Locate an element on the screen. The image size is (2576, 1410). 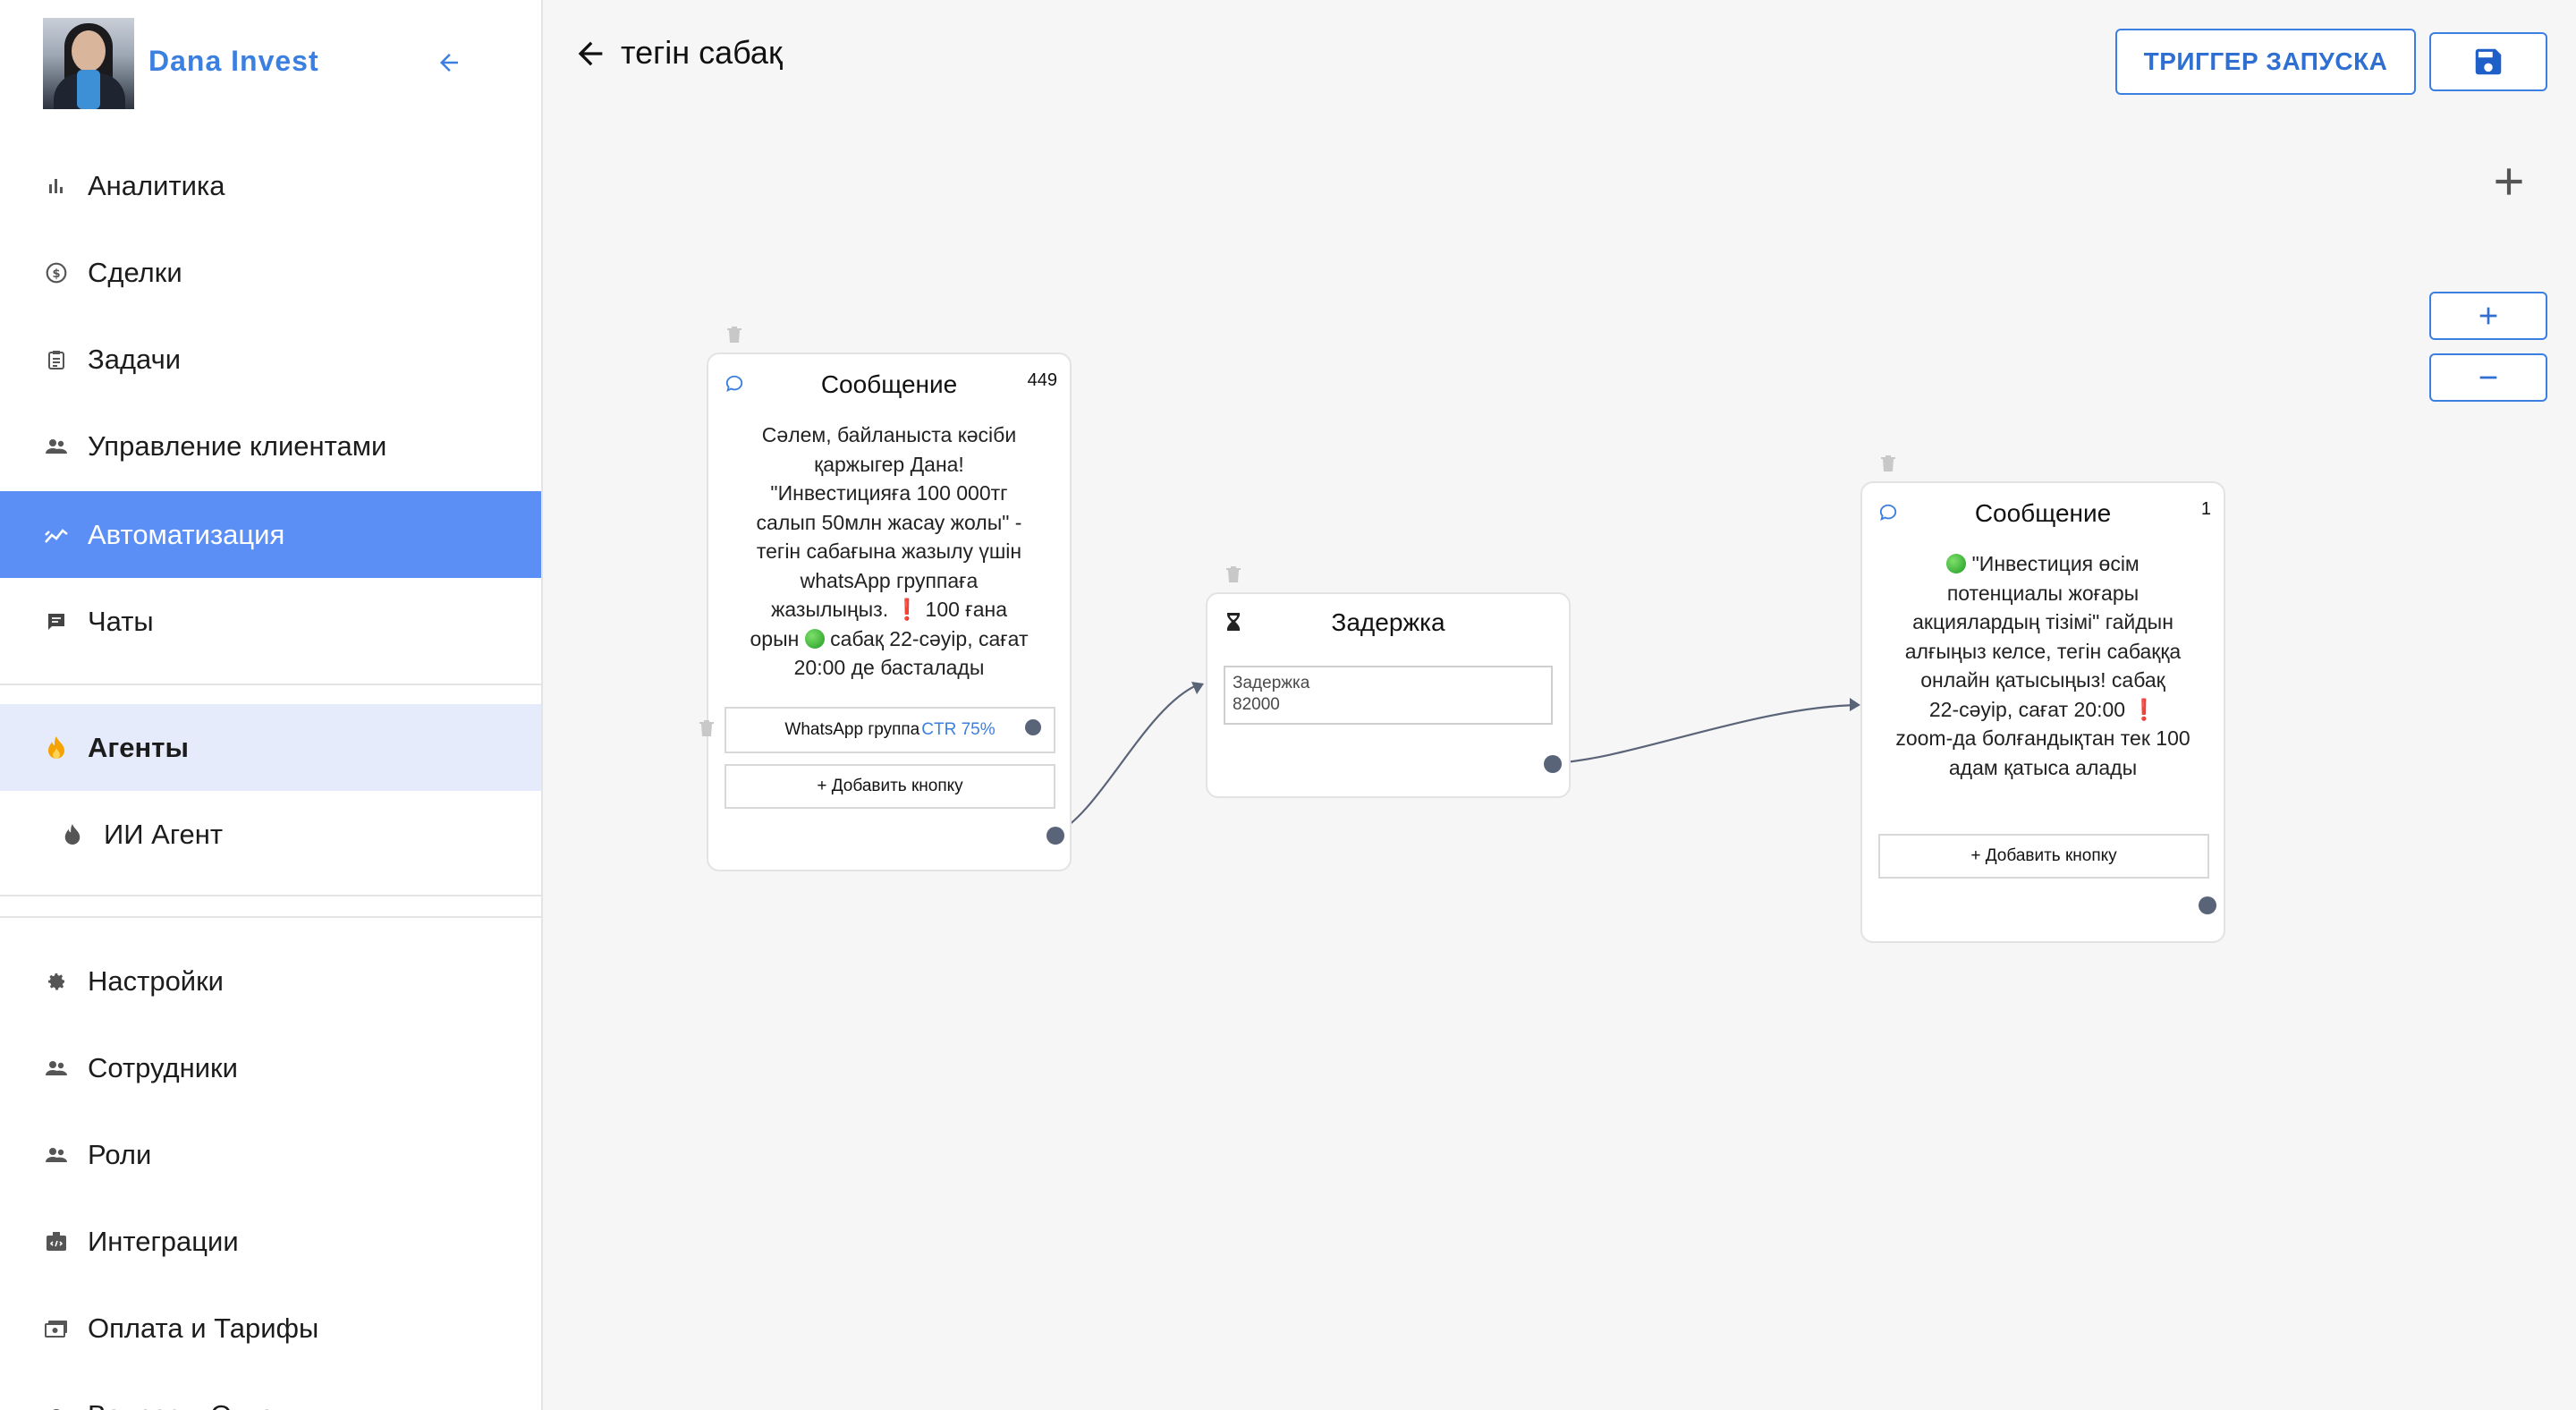
dollar-circle-icon: $ is located at coordinates (56, 273).